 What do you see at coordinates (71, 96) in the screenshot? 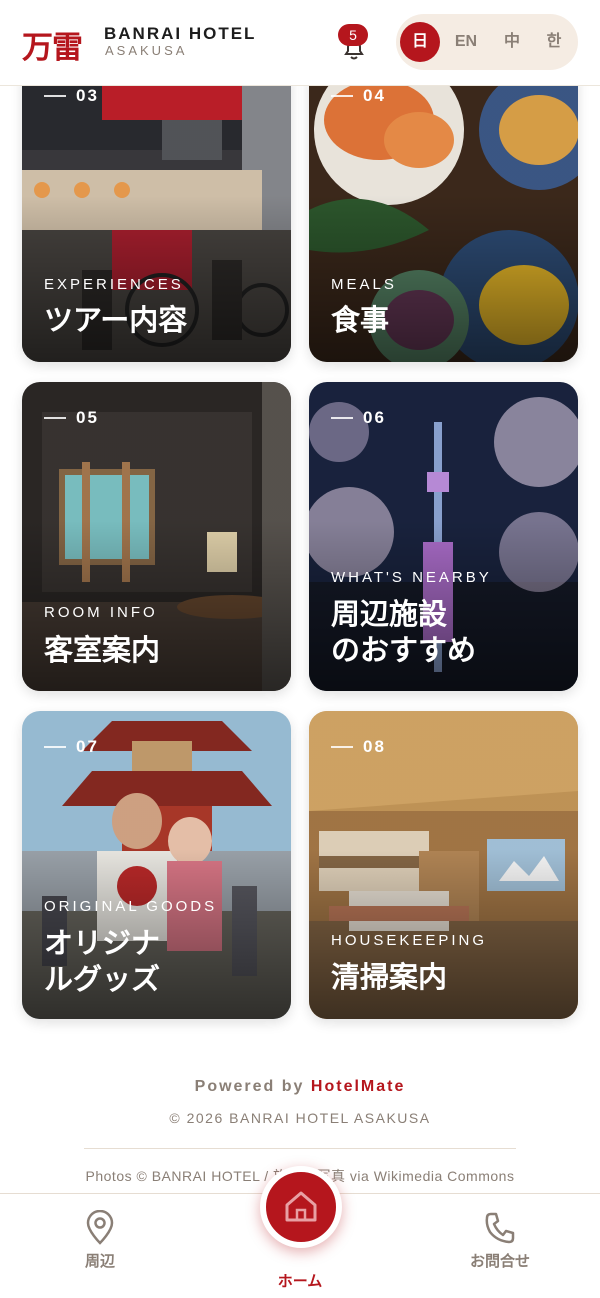
I see `card-number: 03` at bounding box center [71, 96].